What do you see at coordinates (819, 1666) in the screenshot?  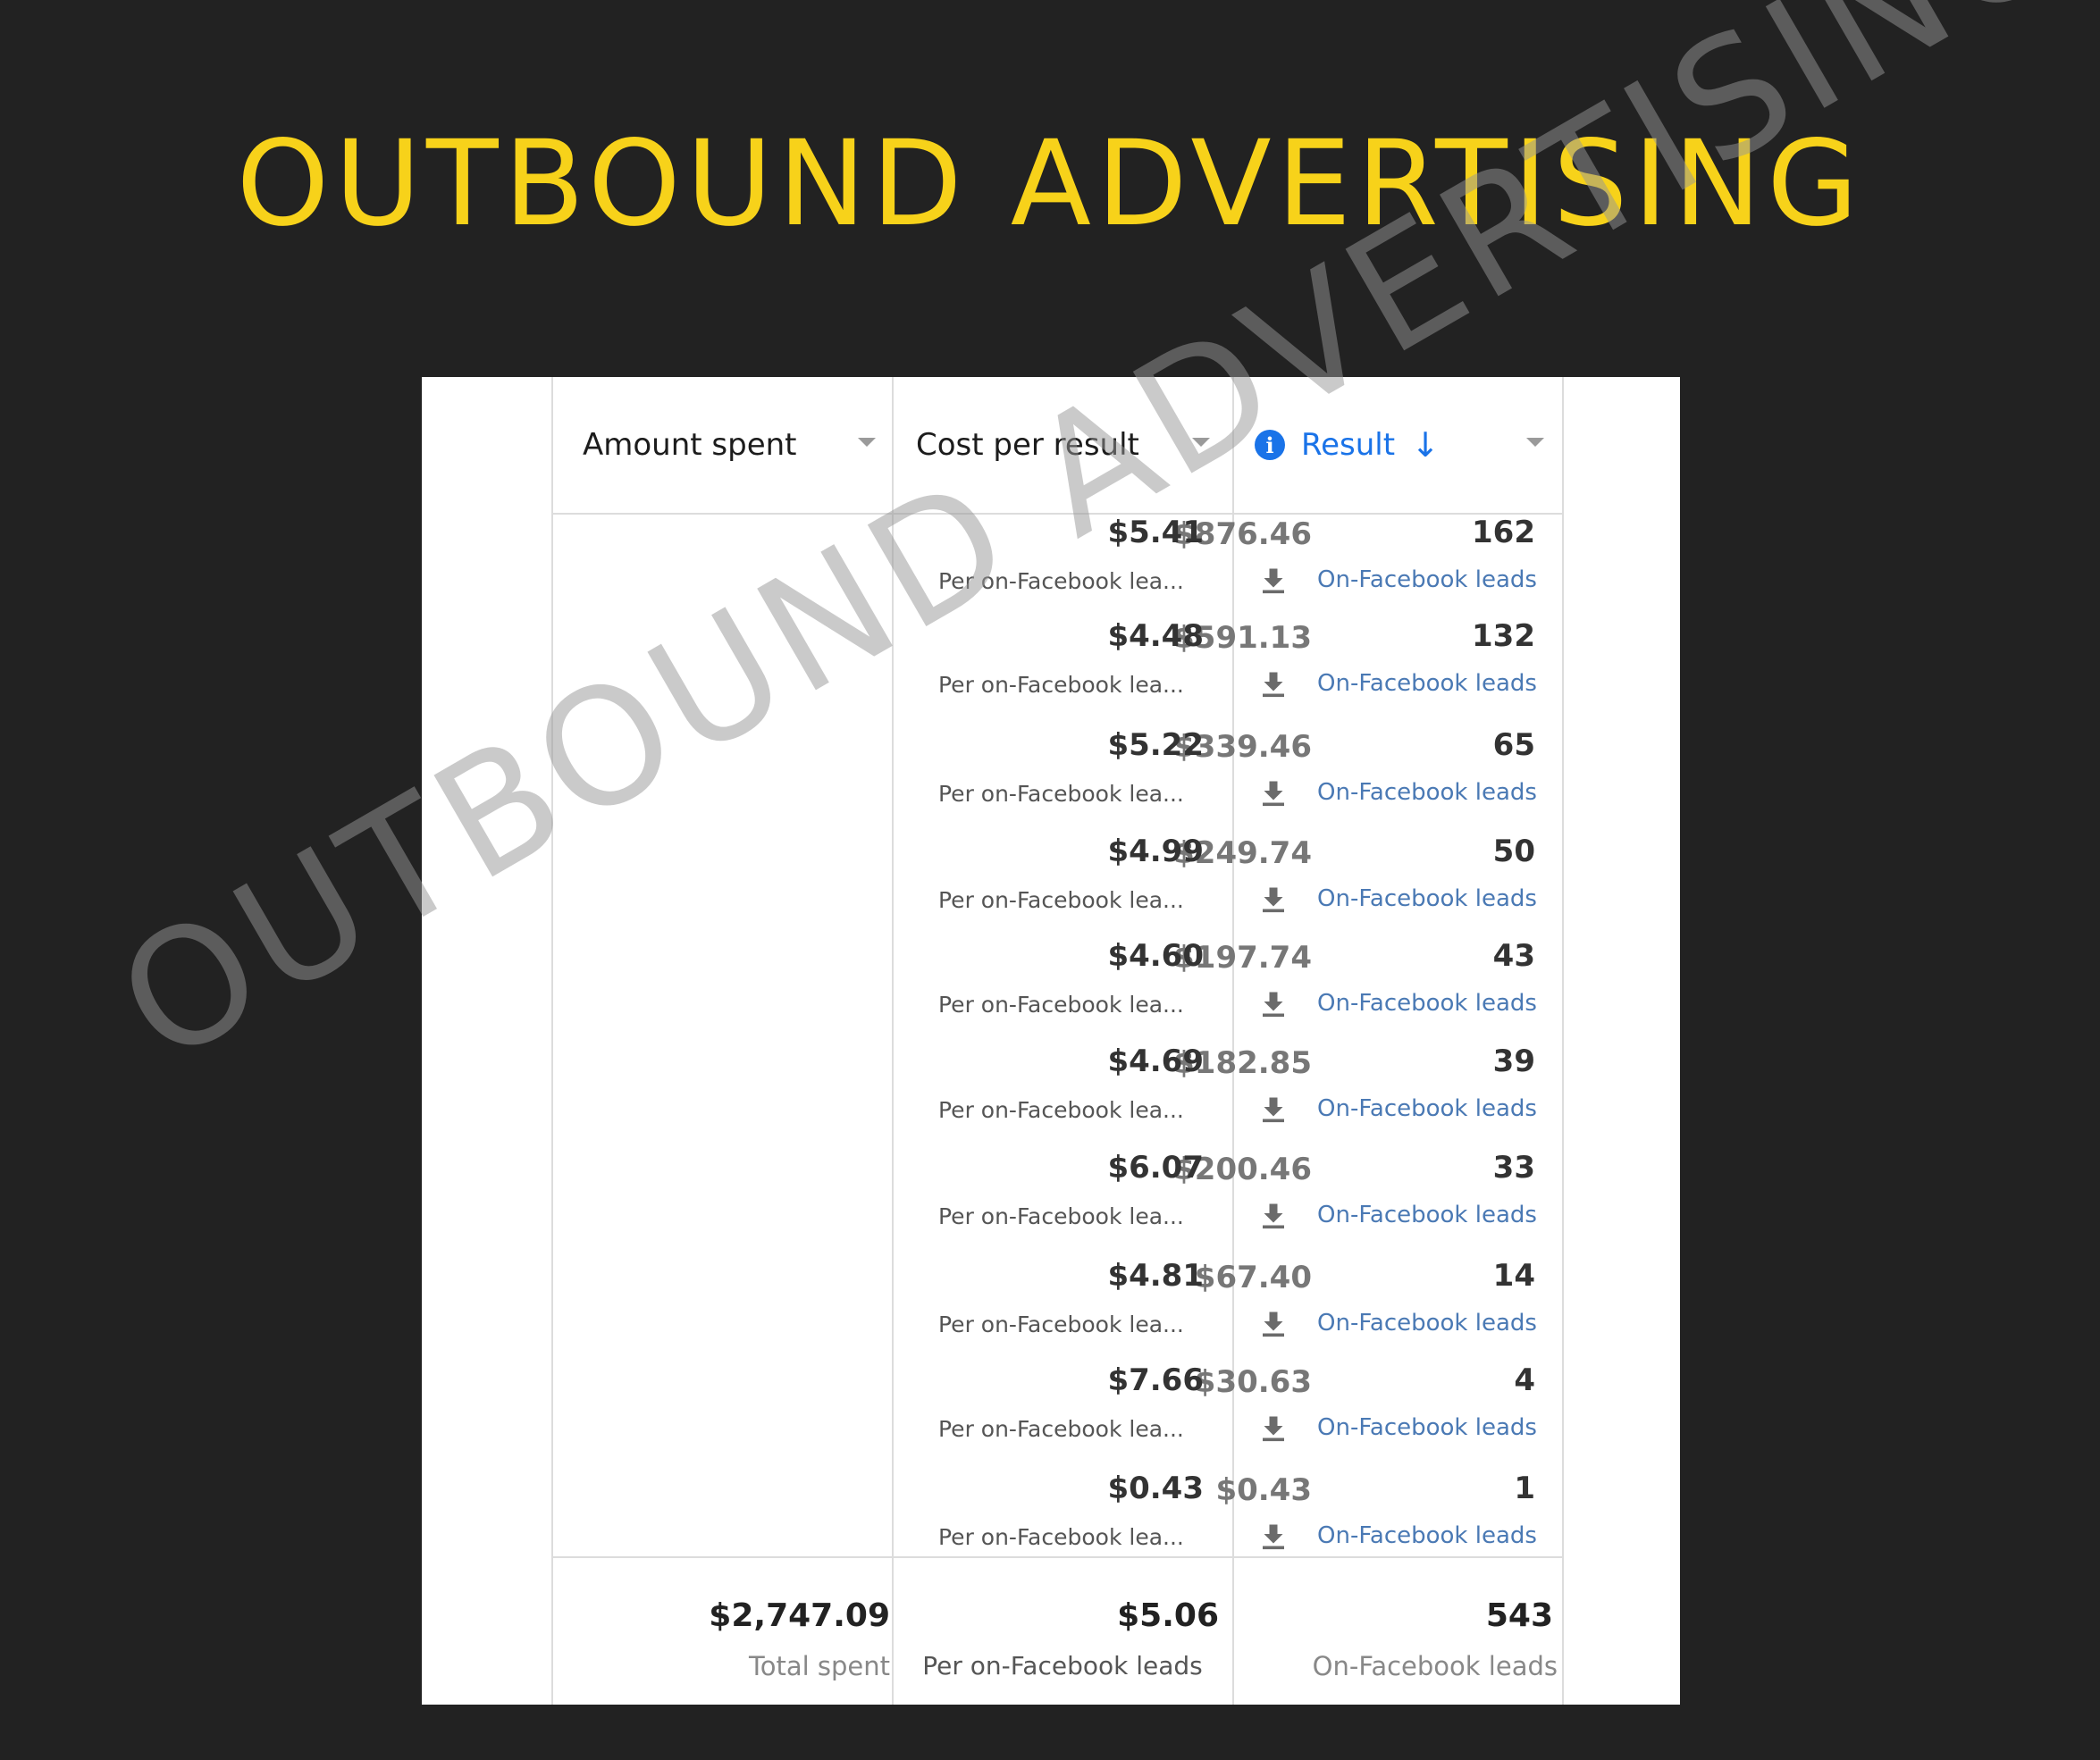 I see `total-amount-label: Total spent` at bounding box center [819, 1666].